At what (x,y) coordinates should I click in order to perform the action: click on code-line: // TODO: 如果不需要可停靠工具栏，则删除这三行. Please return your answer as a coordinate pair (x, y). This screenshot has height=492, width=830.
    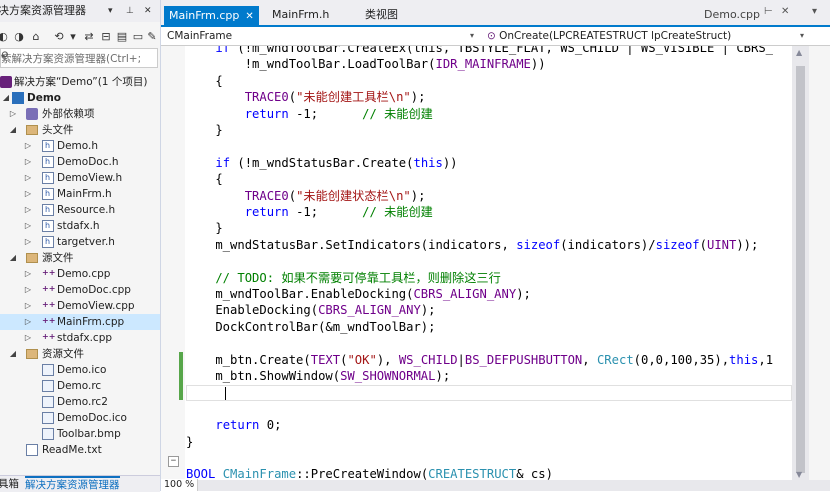
    Looking at the image, I should click on (343, 278).